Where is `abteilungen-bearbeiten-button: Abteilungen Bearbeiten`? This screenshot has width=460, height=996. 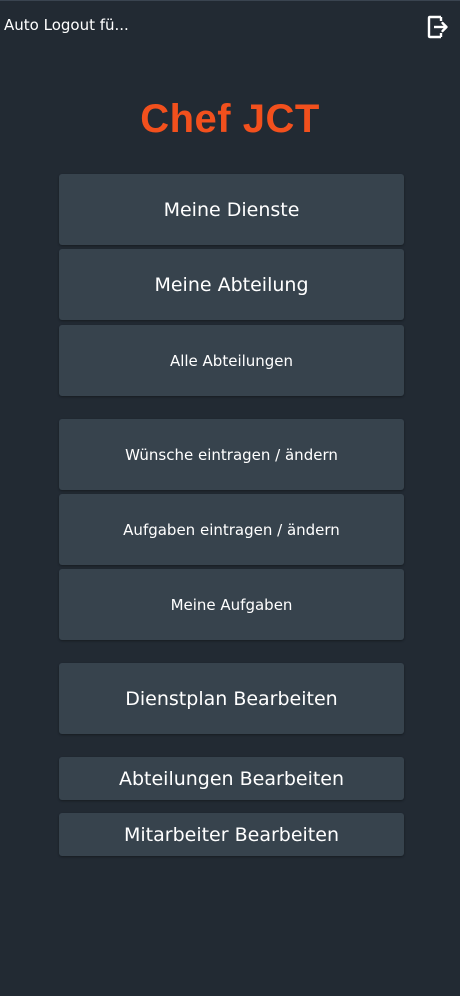
abteilungen-bearbeiten-button: Abteilungen Bearbeiten is located at coordinates (231, 778).